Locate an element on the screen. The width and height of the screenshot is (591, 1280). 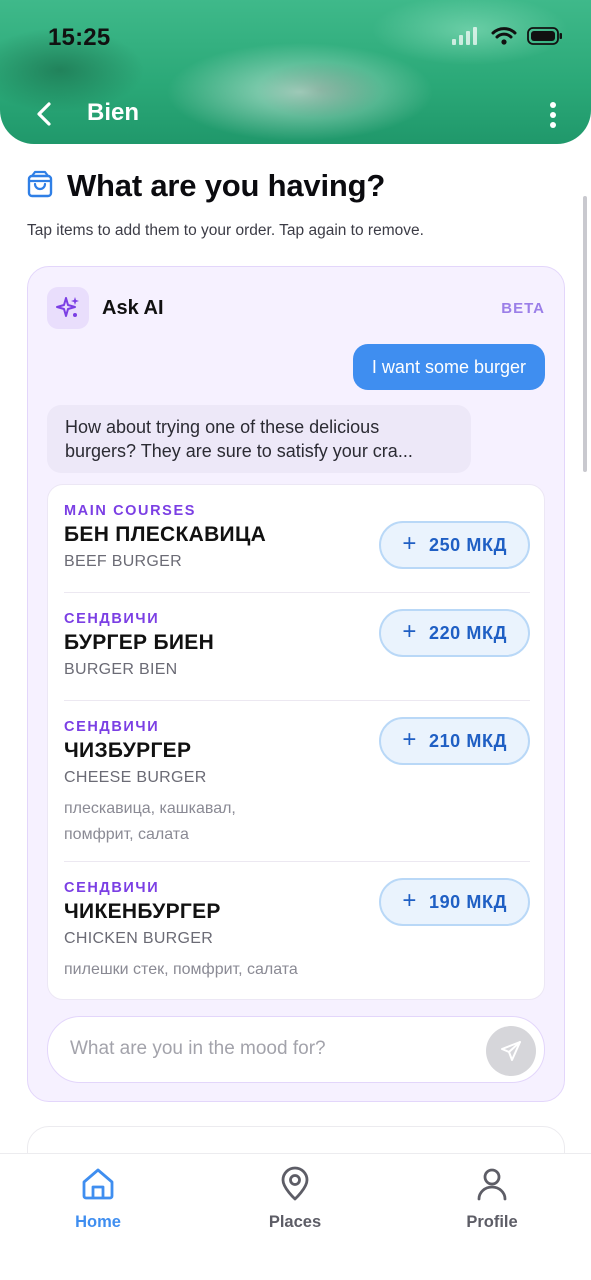
status-time: 15:25 is located at coordinates (79, 37).